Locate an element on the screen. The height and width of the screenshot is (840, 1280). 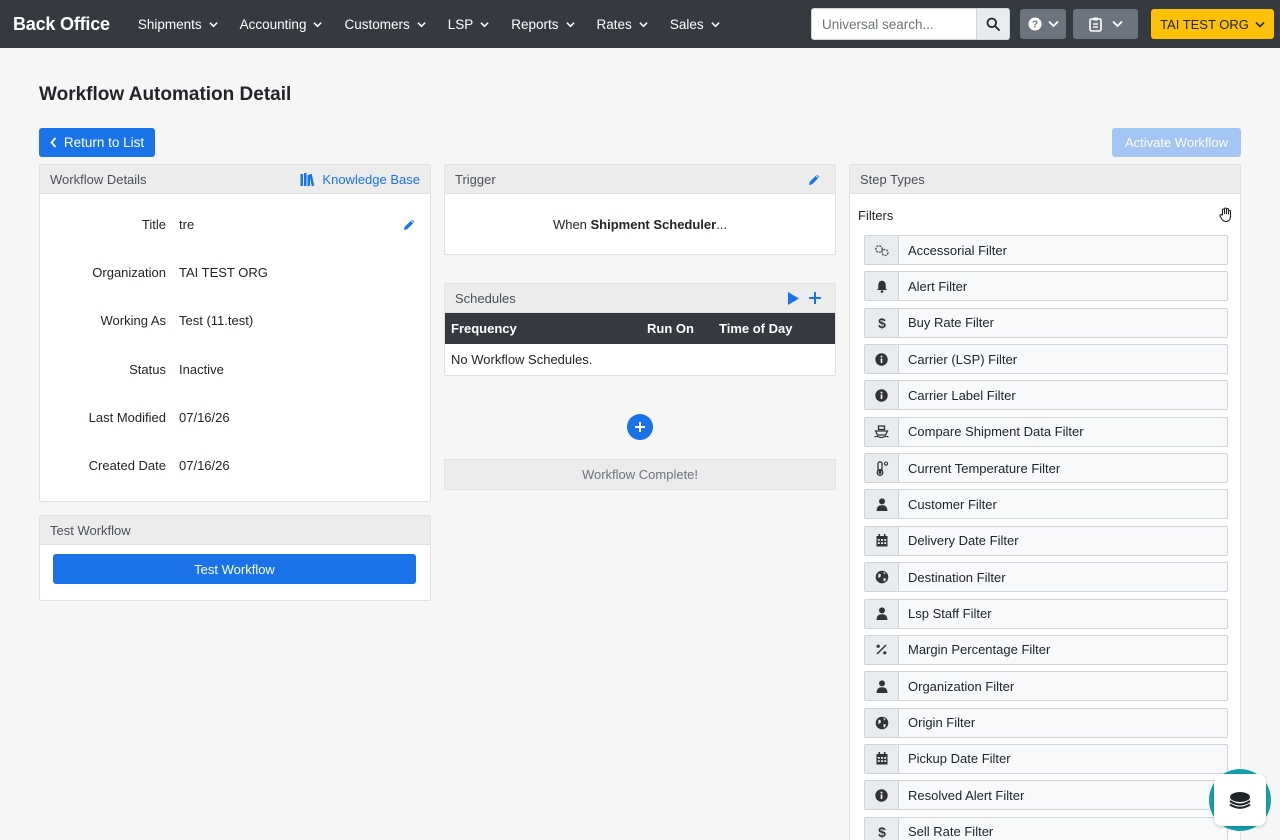
filter-item-buy-rate-filter: $ Buy Rate Filter is located at coordinates (1046, 322).